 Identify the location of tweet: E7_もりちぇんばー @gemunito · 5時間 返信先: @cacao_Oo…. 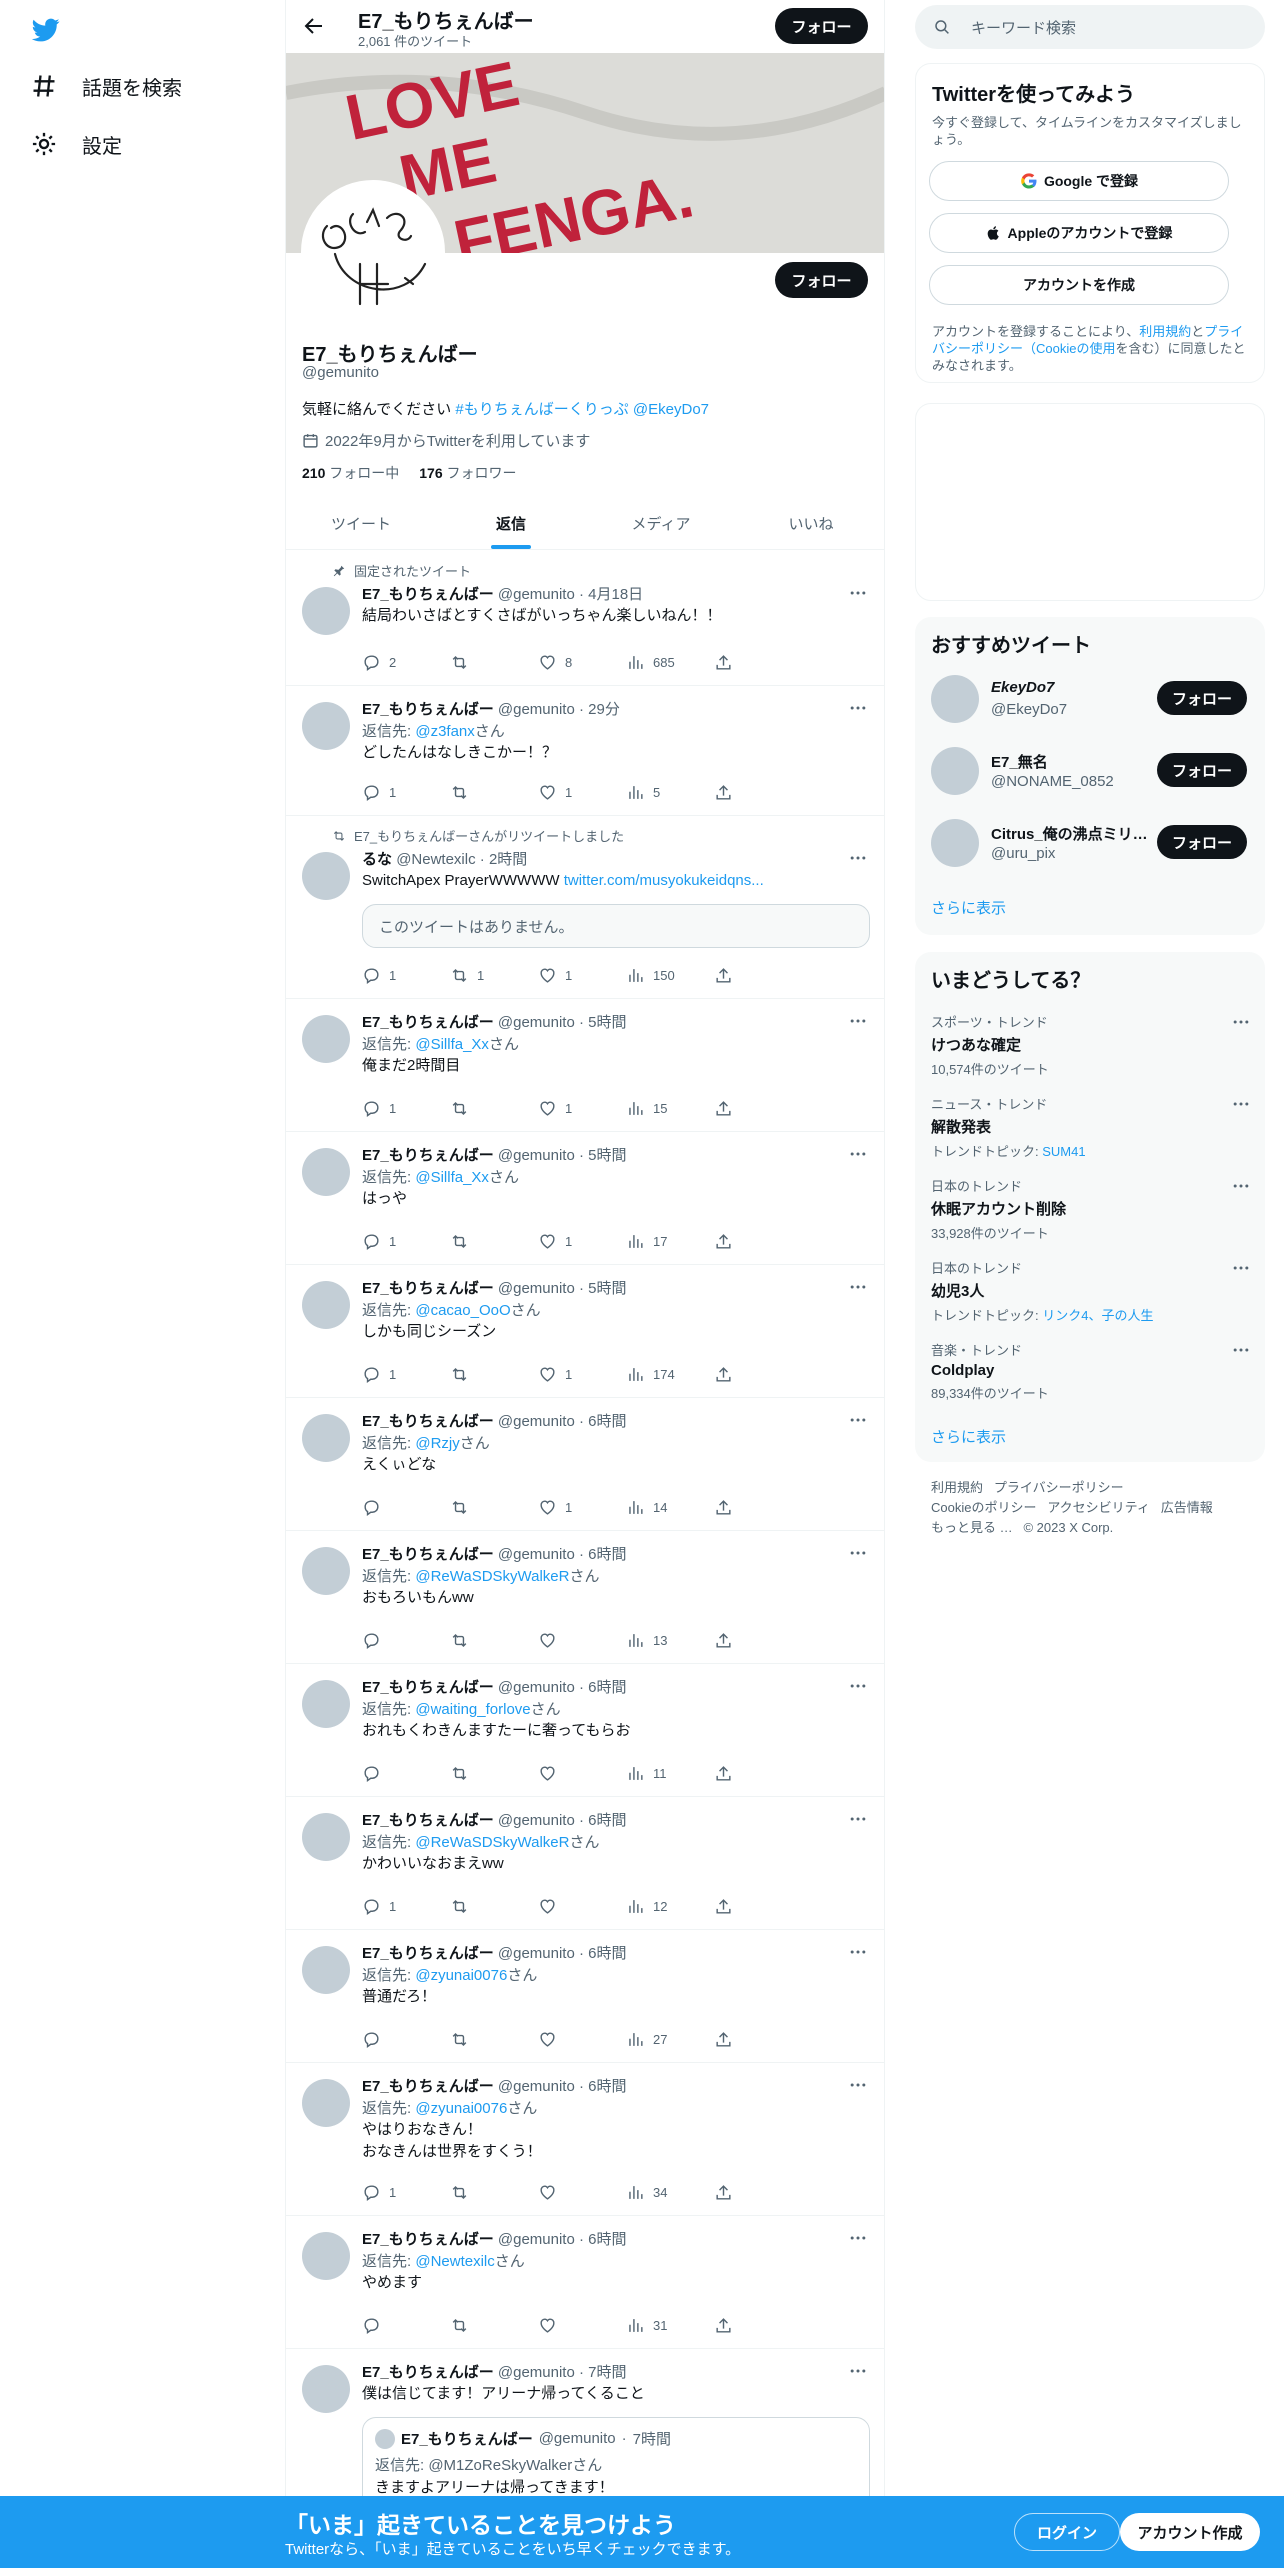
(585, 1331).